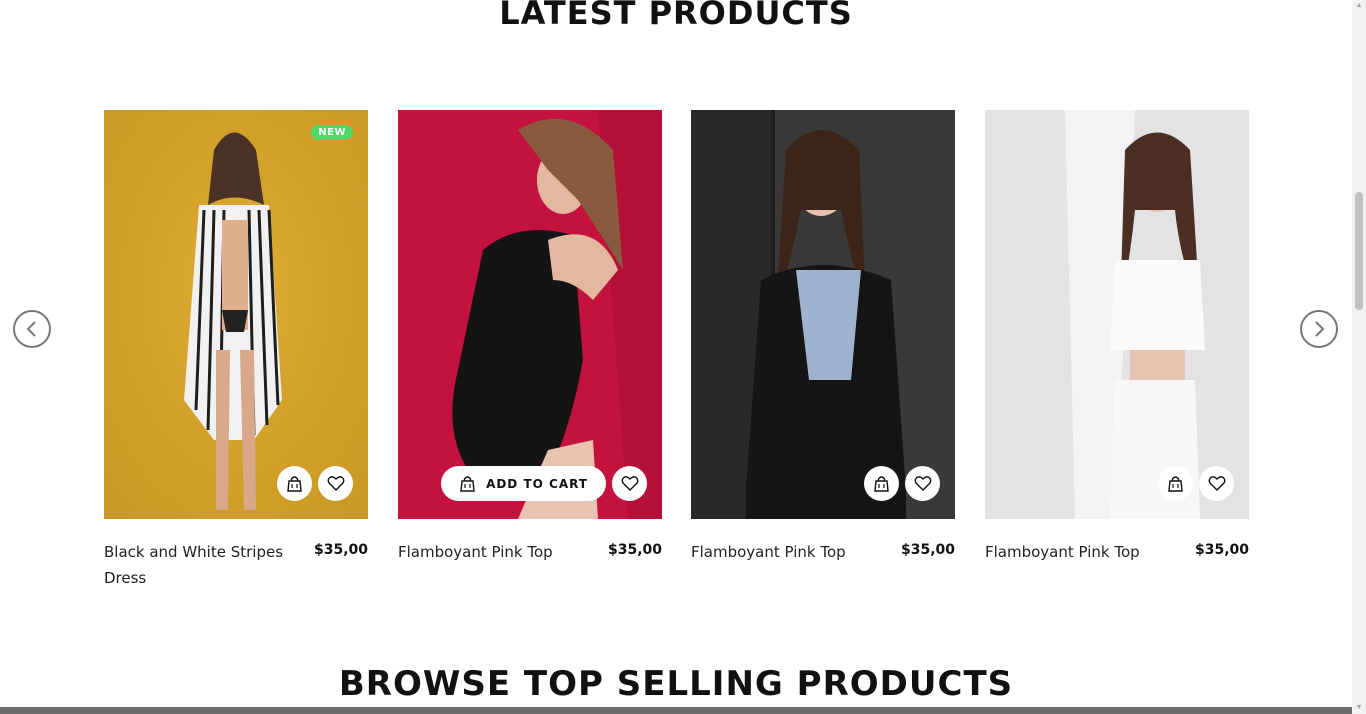 The image size is (1366, 714). I want to click on carousel-prev-button, so click(32, 329).